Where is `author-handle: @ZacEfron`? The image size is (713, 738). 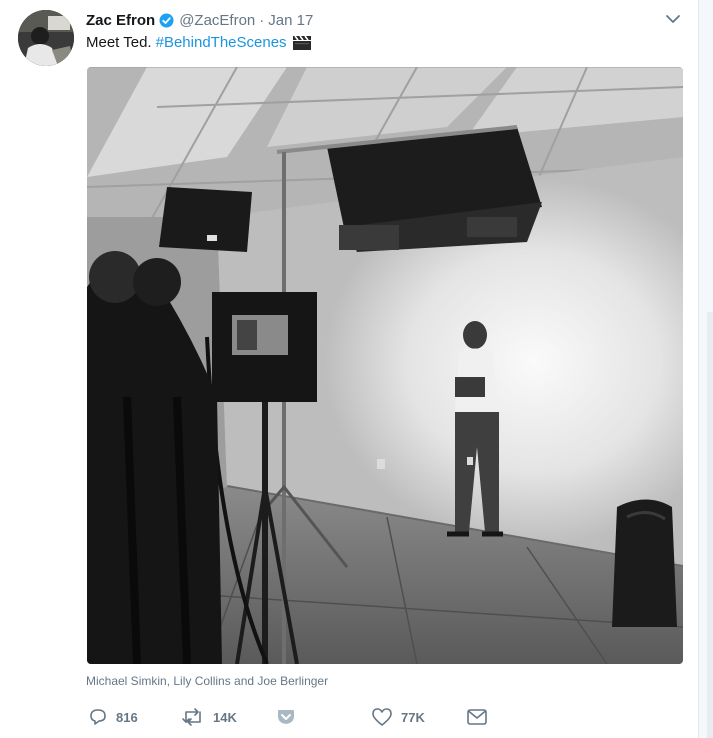 author-handle: @ZacEfron is located at coordinates (217, 20).